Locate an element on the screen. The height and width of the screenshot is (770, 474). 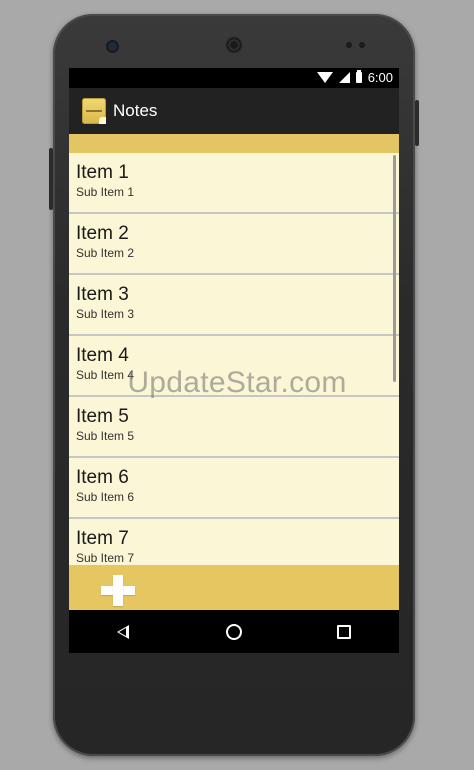
item-title: Item 5 is located at coordinates (102, 416).